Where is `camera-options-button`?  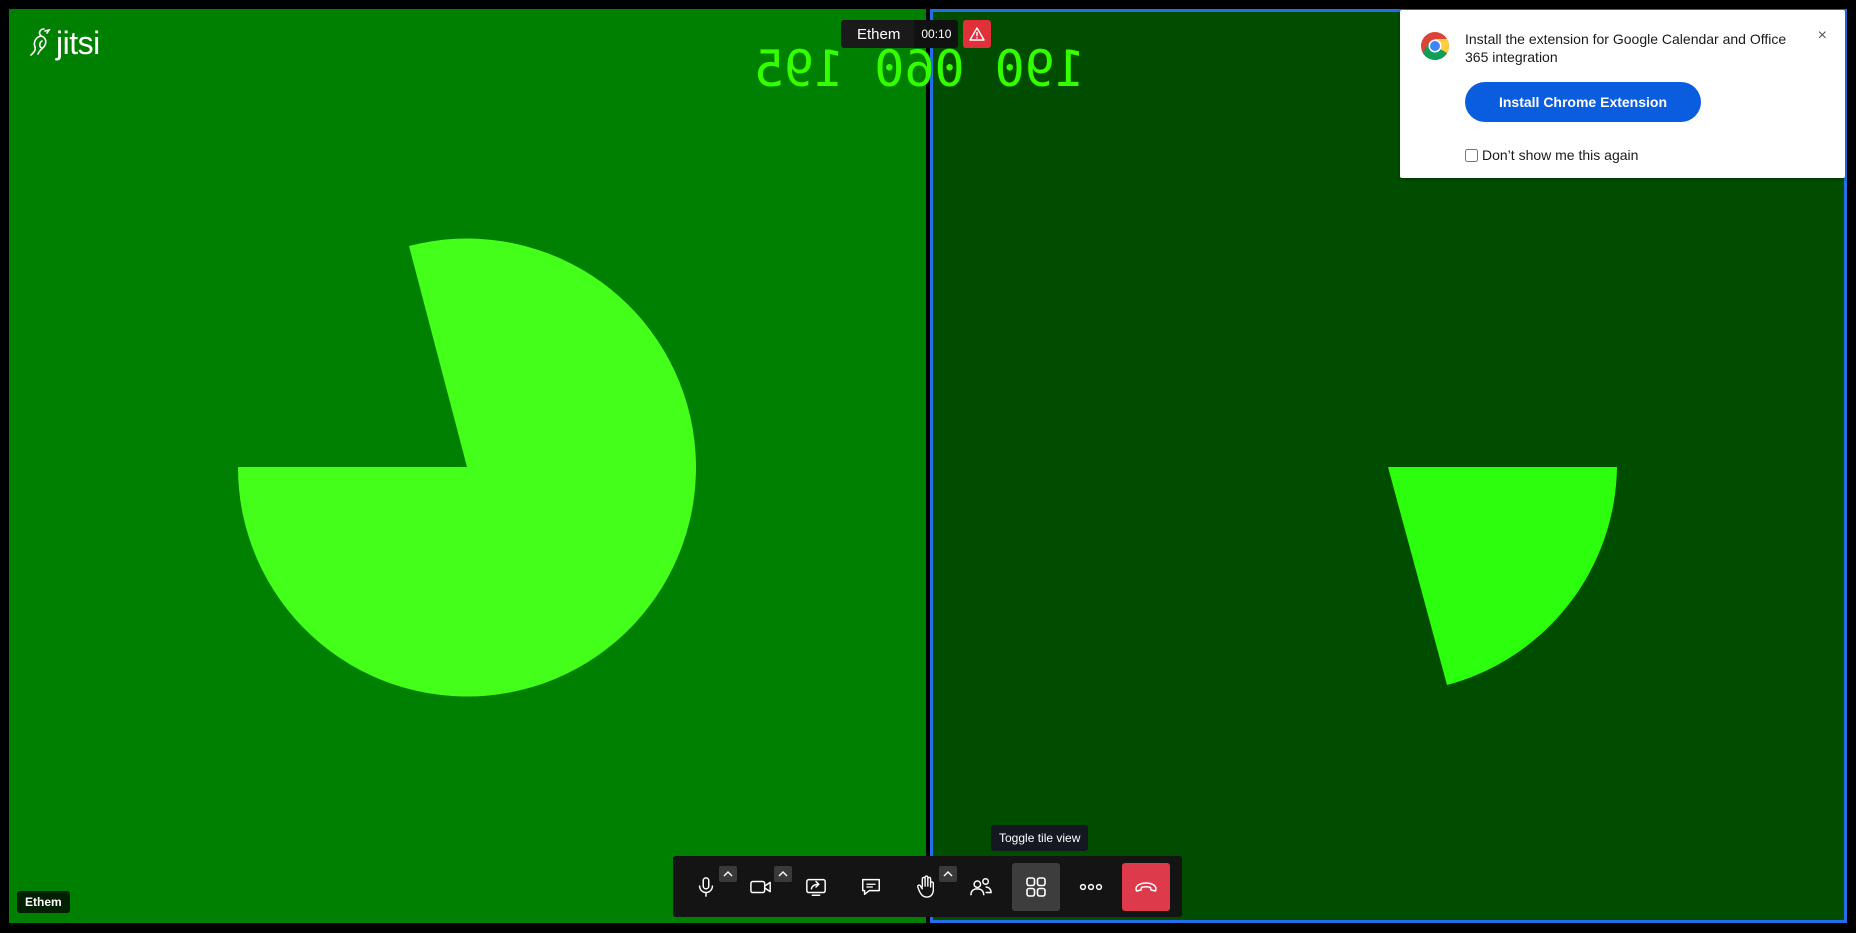 camera-options-button is located at coordinates (783, 873).